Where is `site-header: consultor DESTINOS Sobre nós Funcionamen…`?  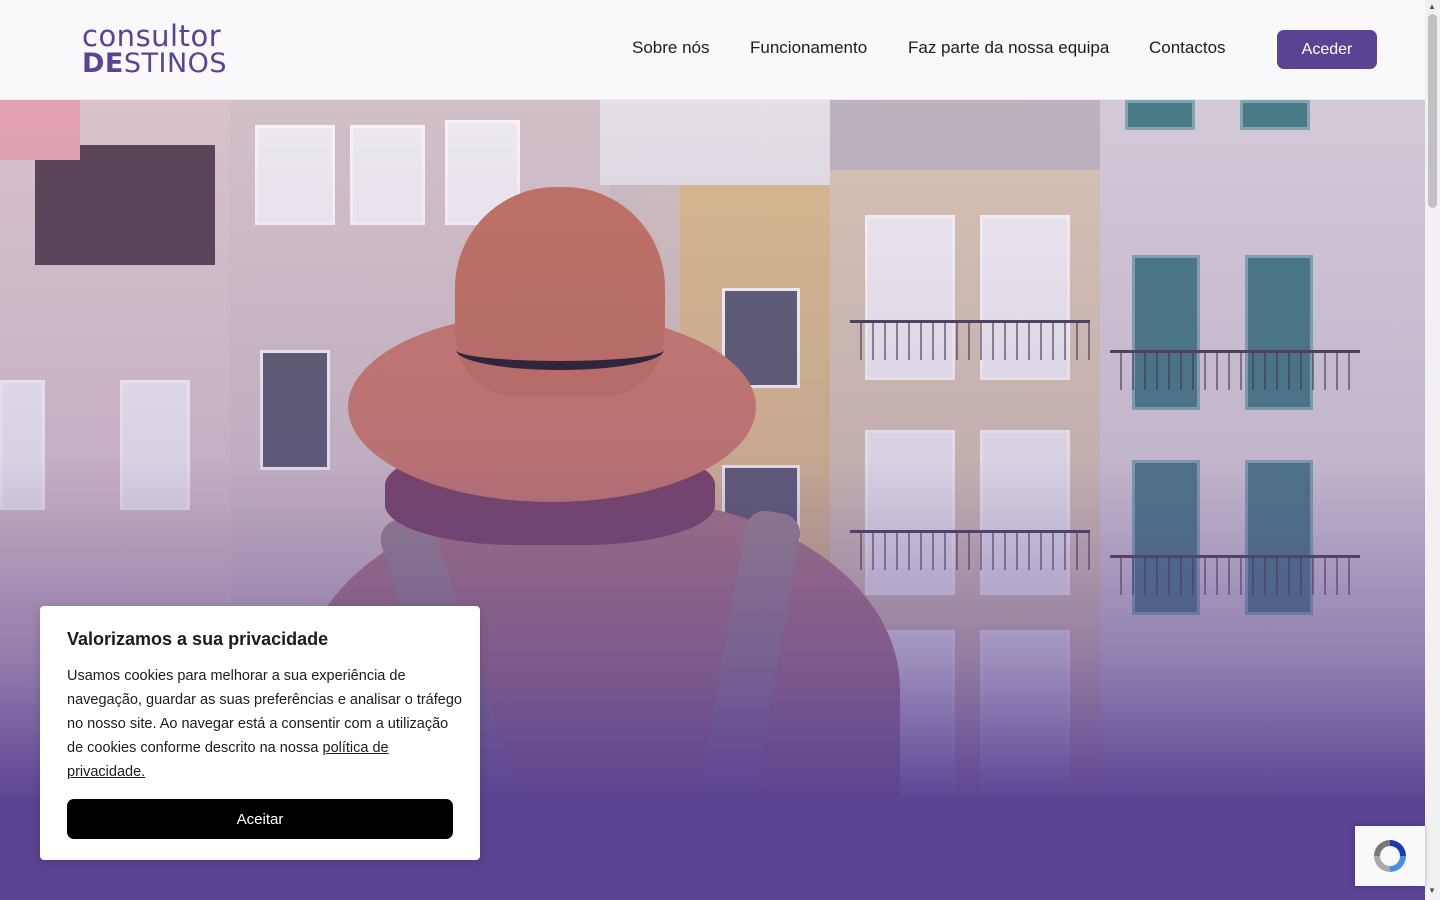 site-header: consultor DESTINOS Sobre nós Funcionamen… is located at coordinates (712, 50).